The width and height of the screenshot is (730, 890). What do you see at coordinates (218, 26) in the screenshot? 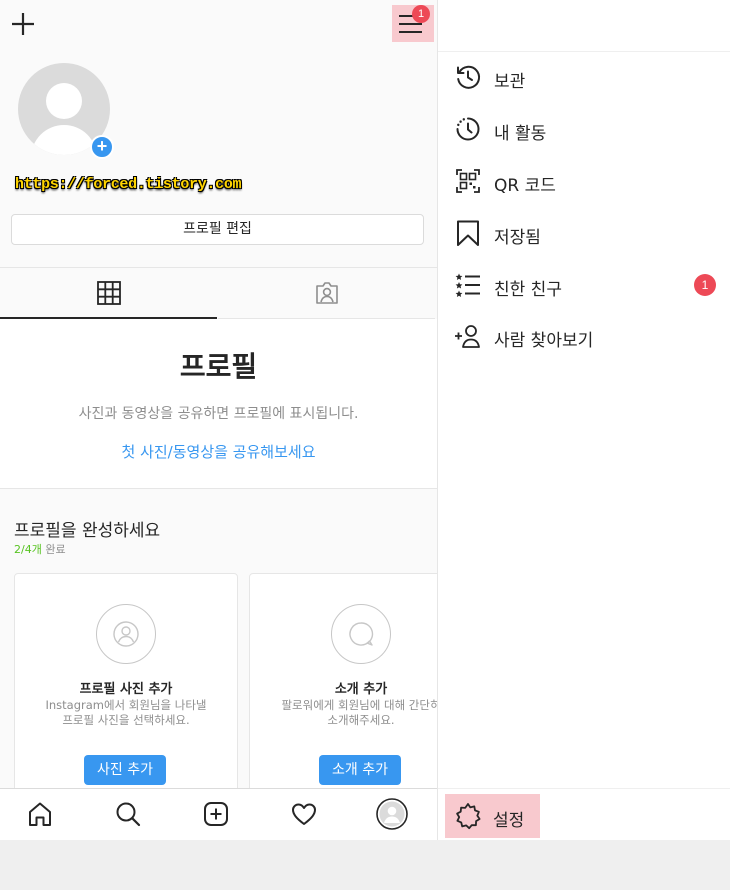
I see `top-bar: 1` at bounding box center [218, 26].